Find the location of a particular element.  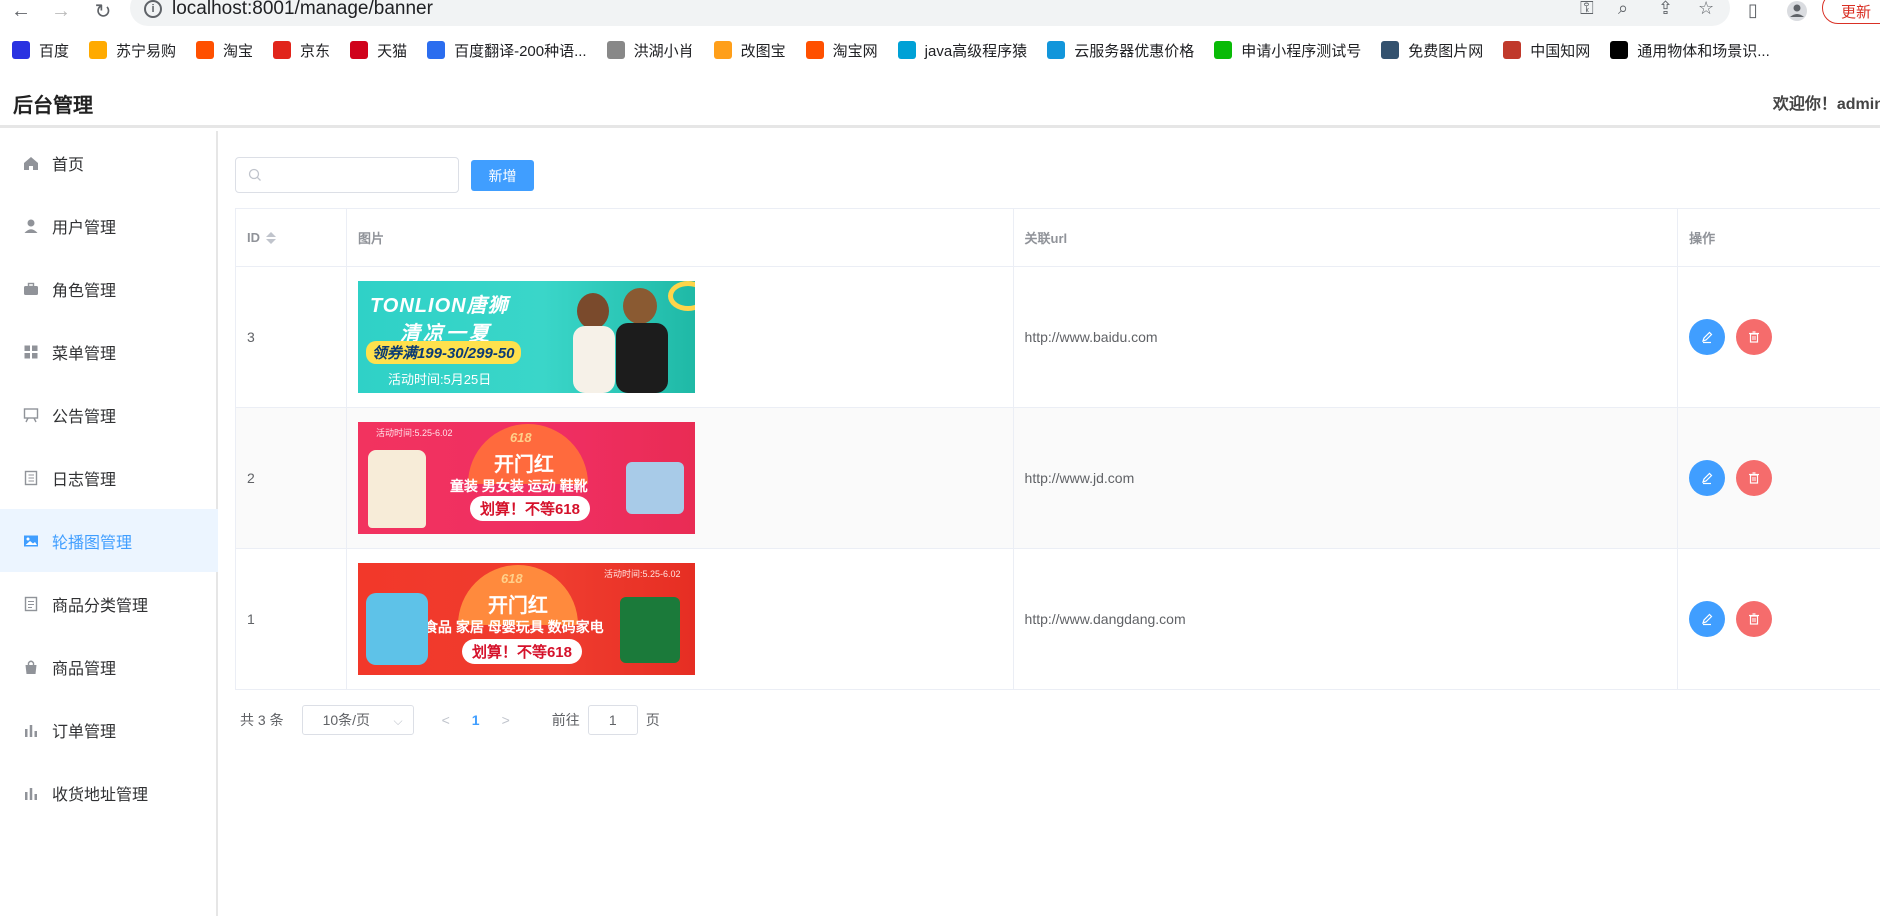

bookmark-item: 改图宝 is located at coordinates (749, 50).